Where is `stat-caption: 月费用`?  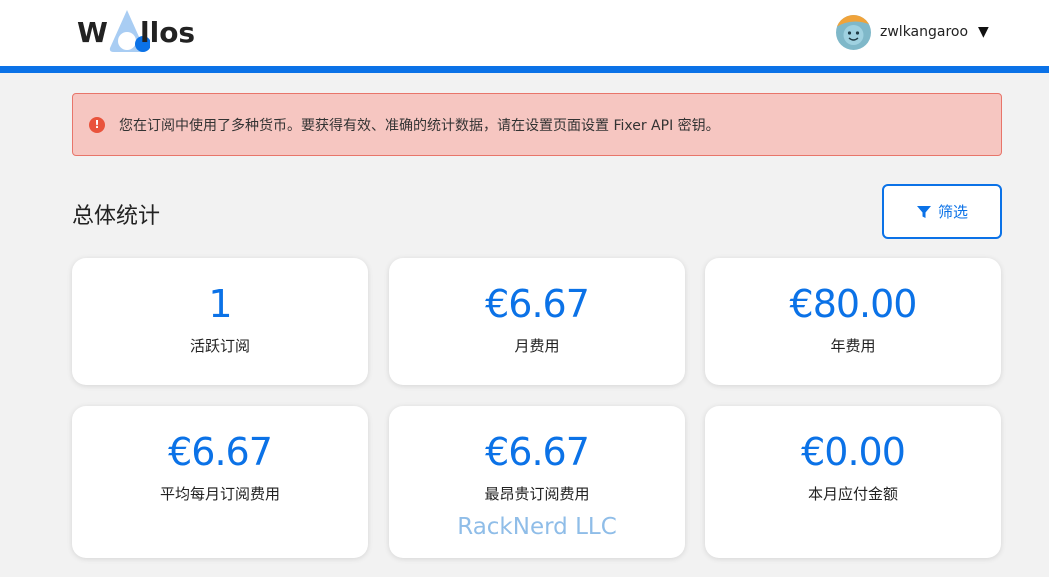
stat-caption: 月费用 is located at coordinates (537, 346).